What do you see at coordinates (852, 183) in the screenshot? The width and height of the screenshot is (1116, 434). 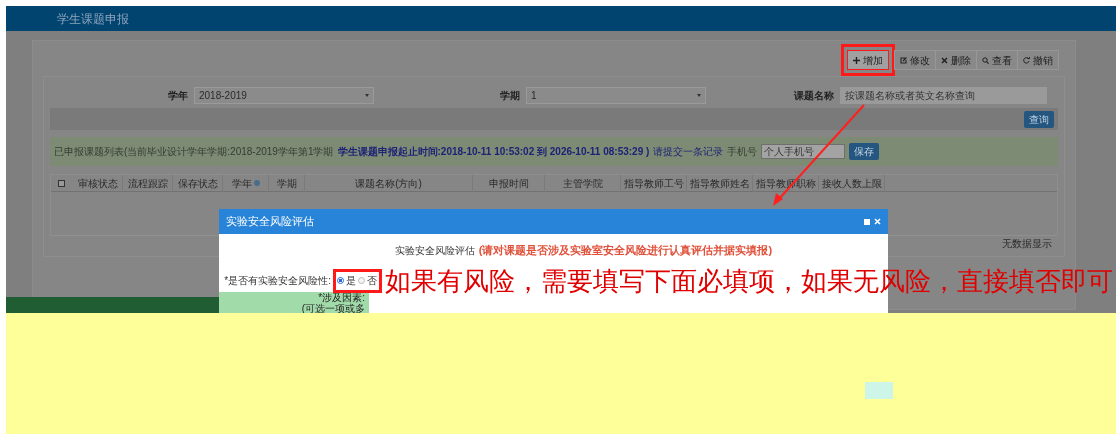 I see `column-header: 接收人数上限` at bounding box center [852, 183].